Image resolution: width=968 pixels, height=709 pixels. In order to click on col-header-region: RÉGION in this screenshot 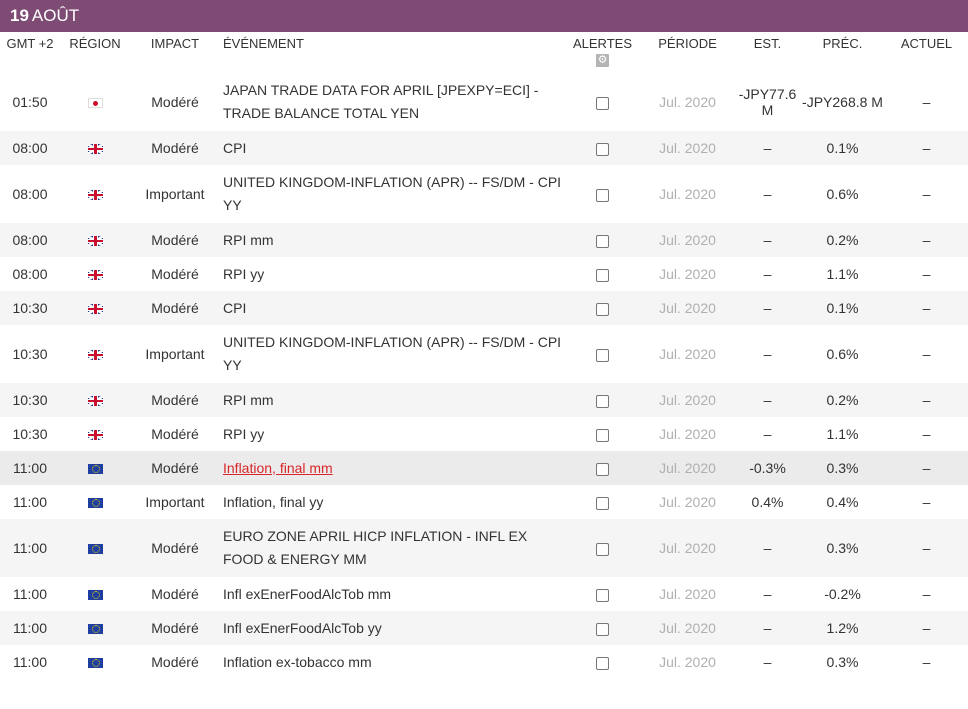, I will do `click(95, 52)`.